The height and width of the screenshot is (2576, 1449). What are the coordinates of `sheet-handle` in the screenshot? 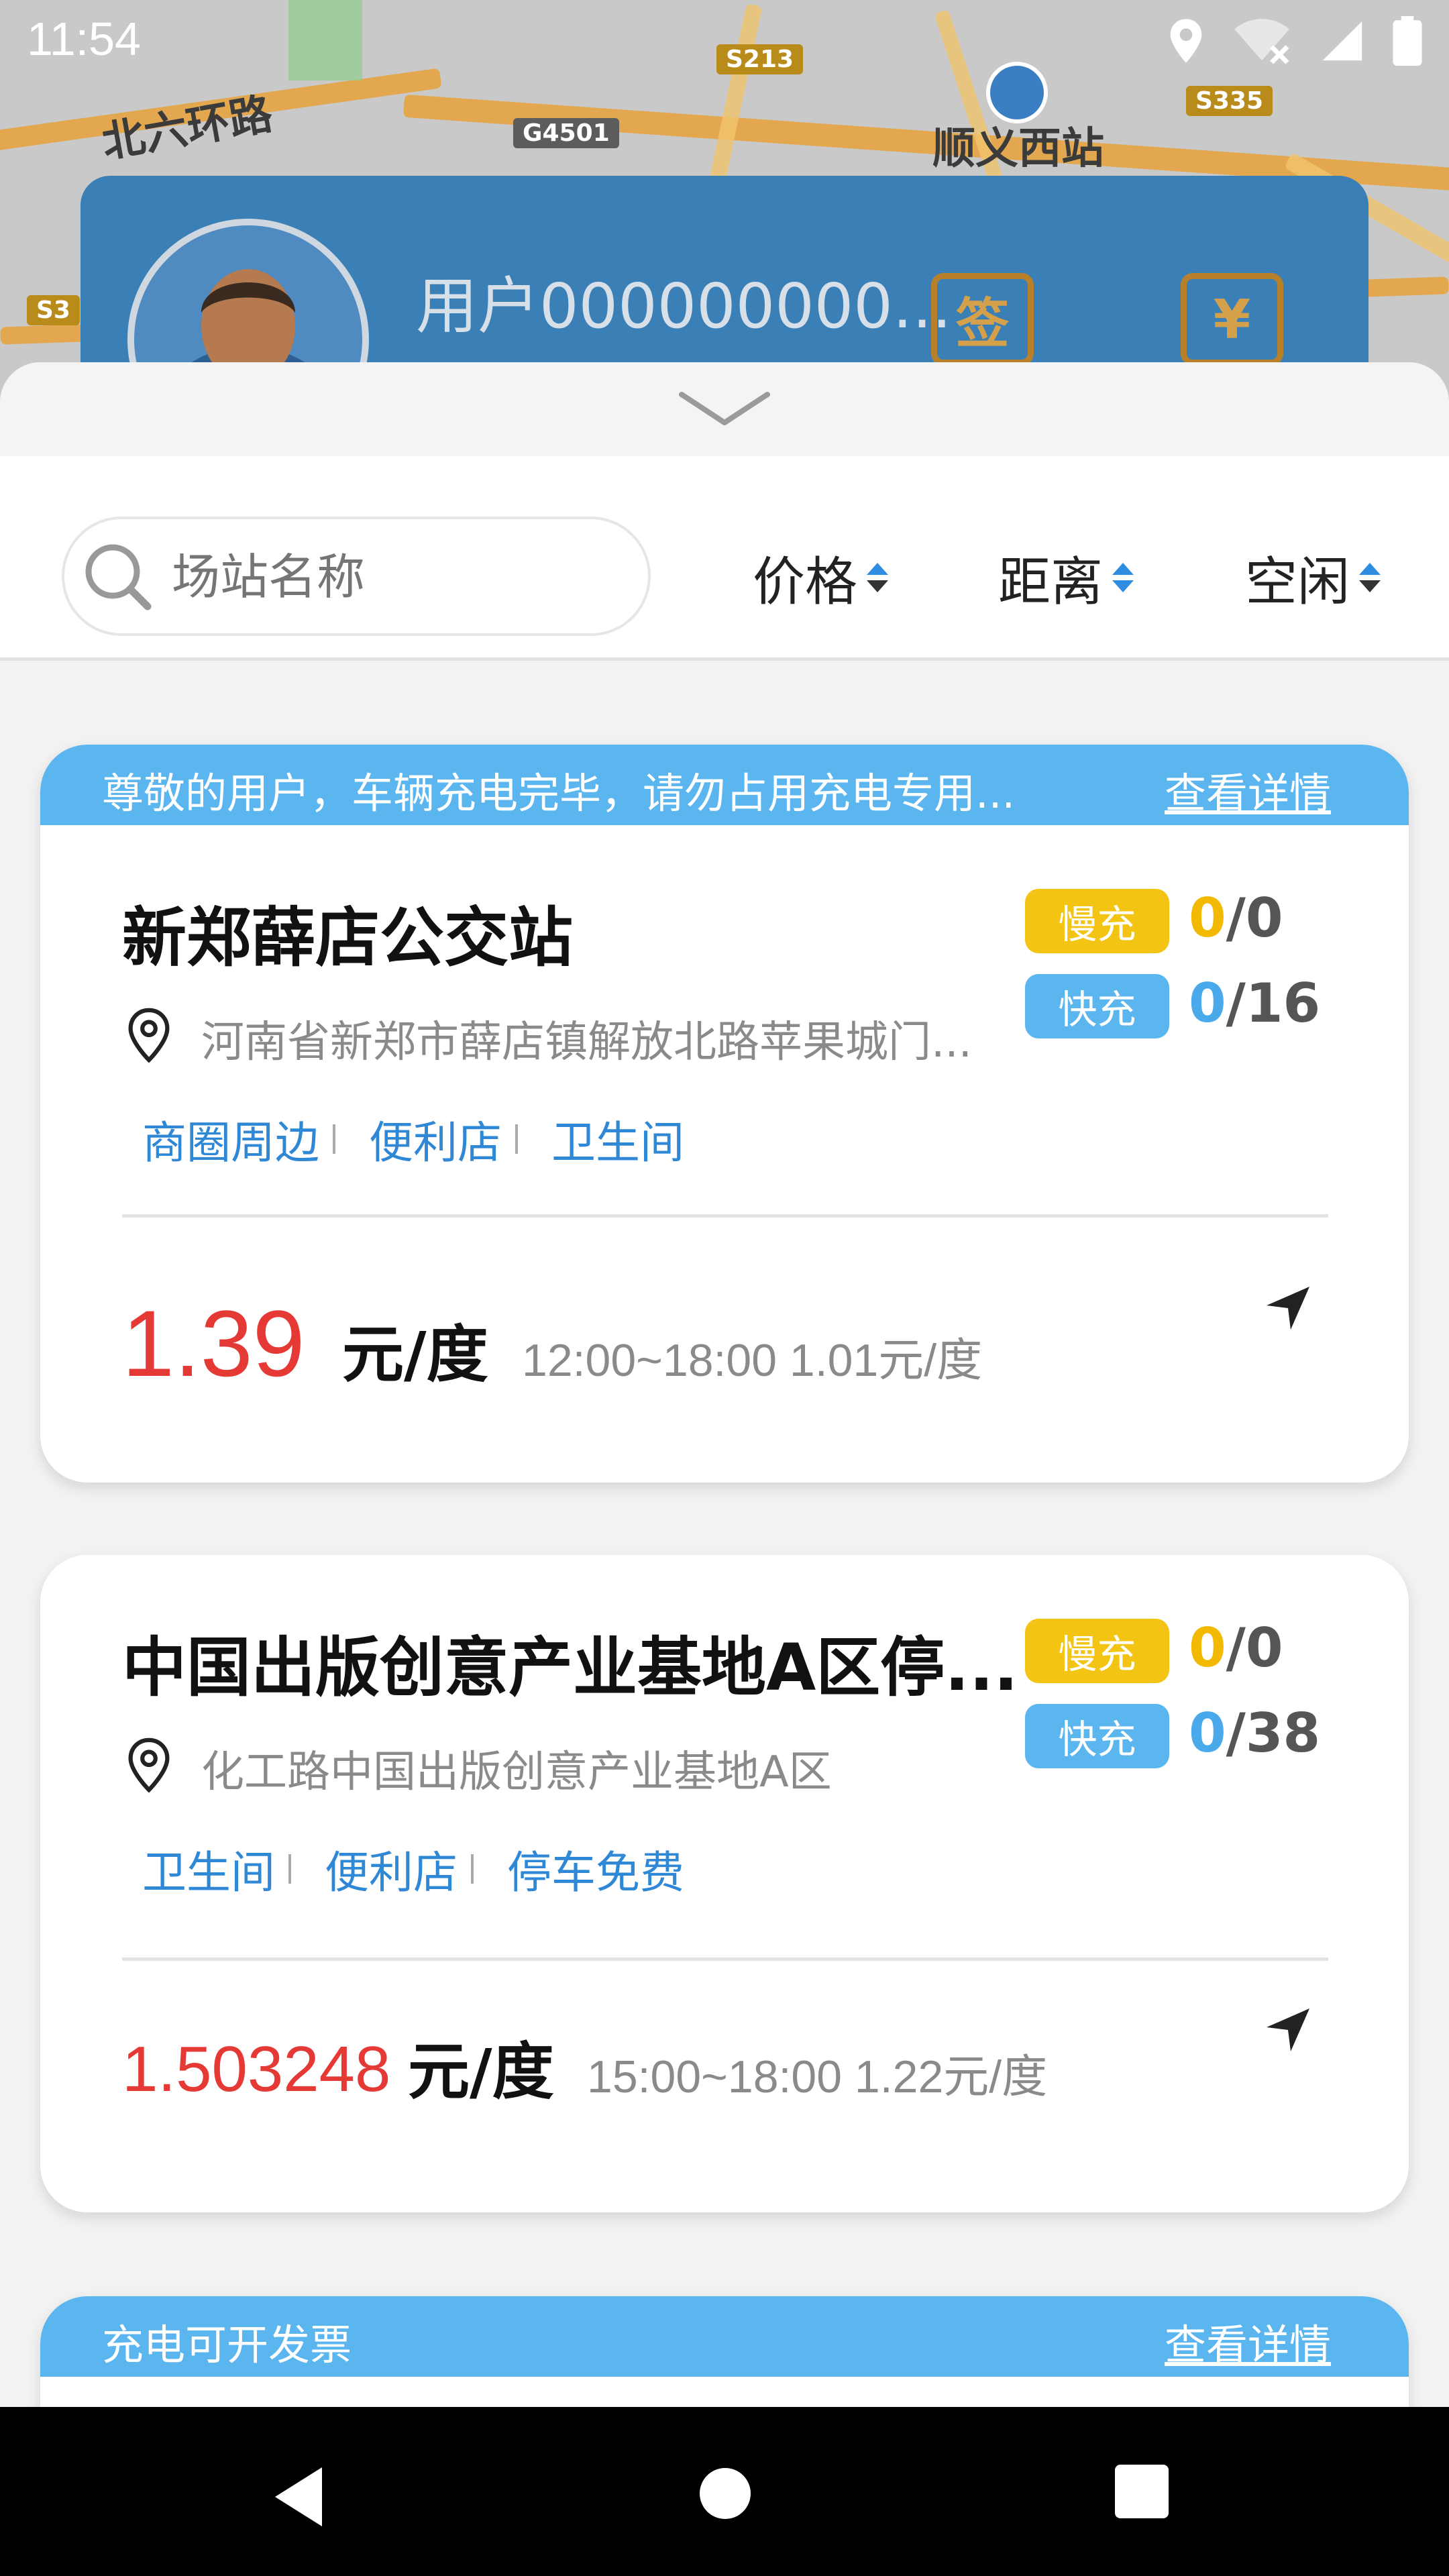 It's located at (724, 409).